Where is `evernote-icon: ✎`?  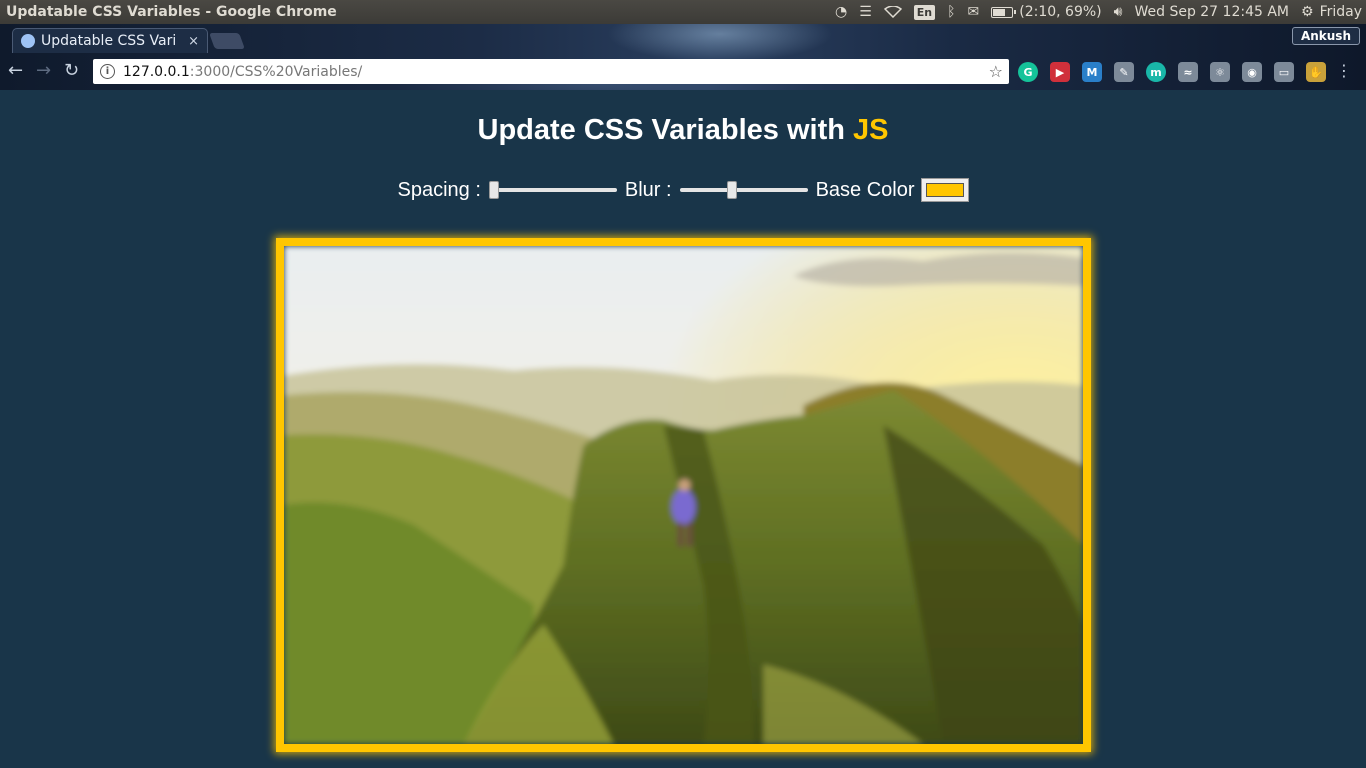
evernote-icon: ✎ is located at coordinates (1124, 72).